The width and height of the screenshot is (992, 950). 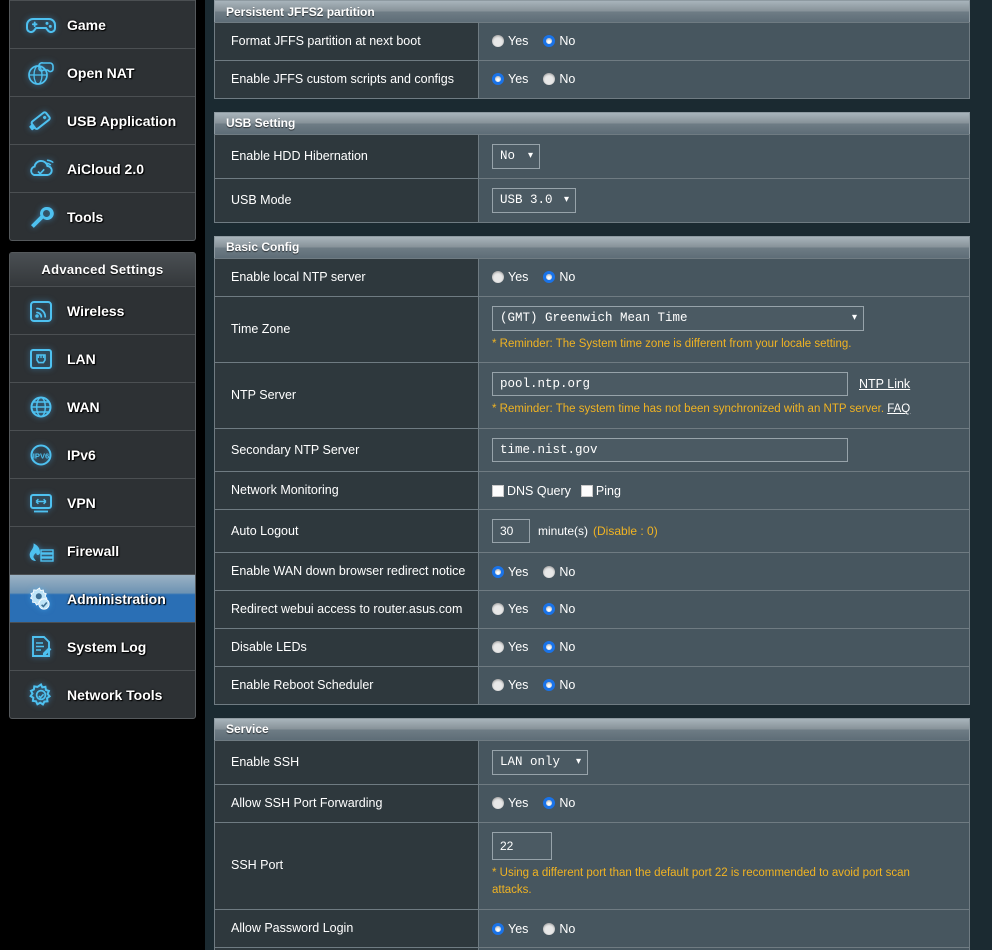 What do you see at coordinates (670, 450) in the screenshot?
I see `secondary-ntp-input: time.nist.gov` at bounding box center [670, 450].